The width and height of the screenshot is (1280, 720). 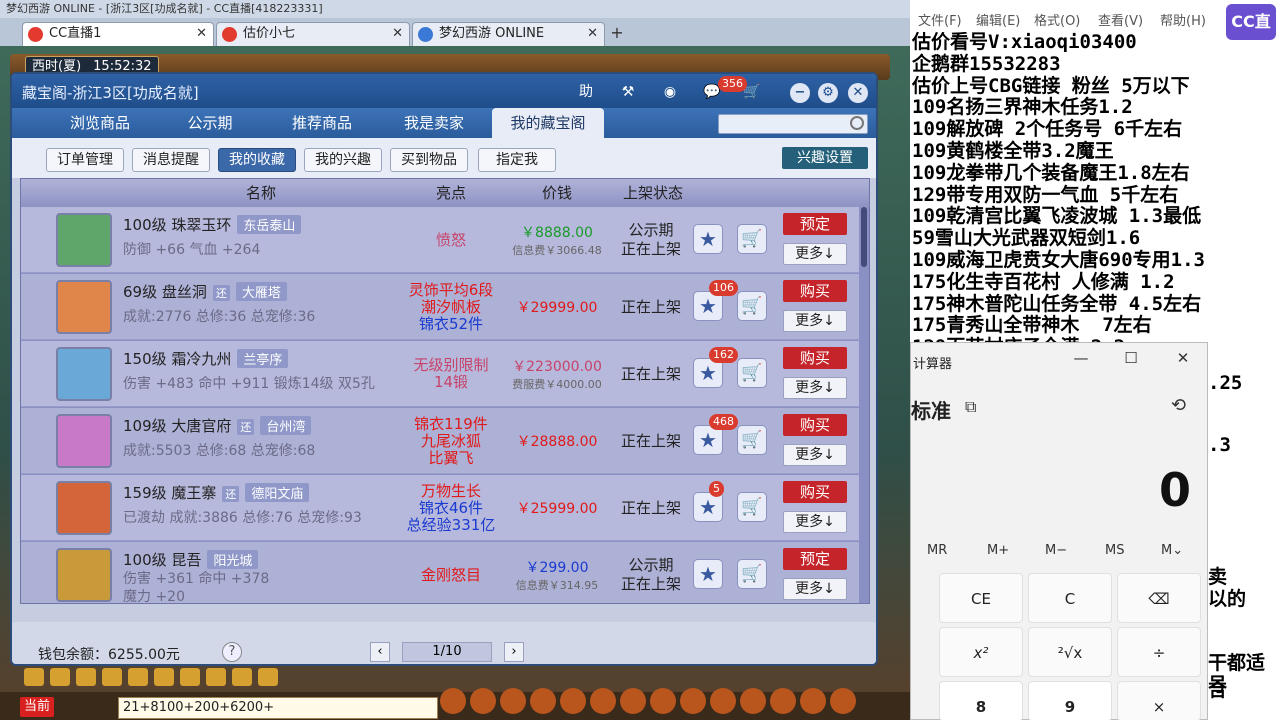 What do you see at coordinates (708, 574) in the screenshot?
I see `favorite-star-icon: ★` at bounding box center [708, 574].